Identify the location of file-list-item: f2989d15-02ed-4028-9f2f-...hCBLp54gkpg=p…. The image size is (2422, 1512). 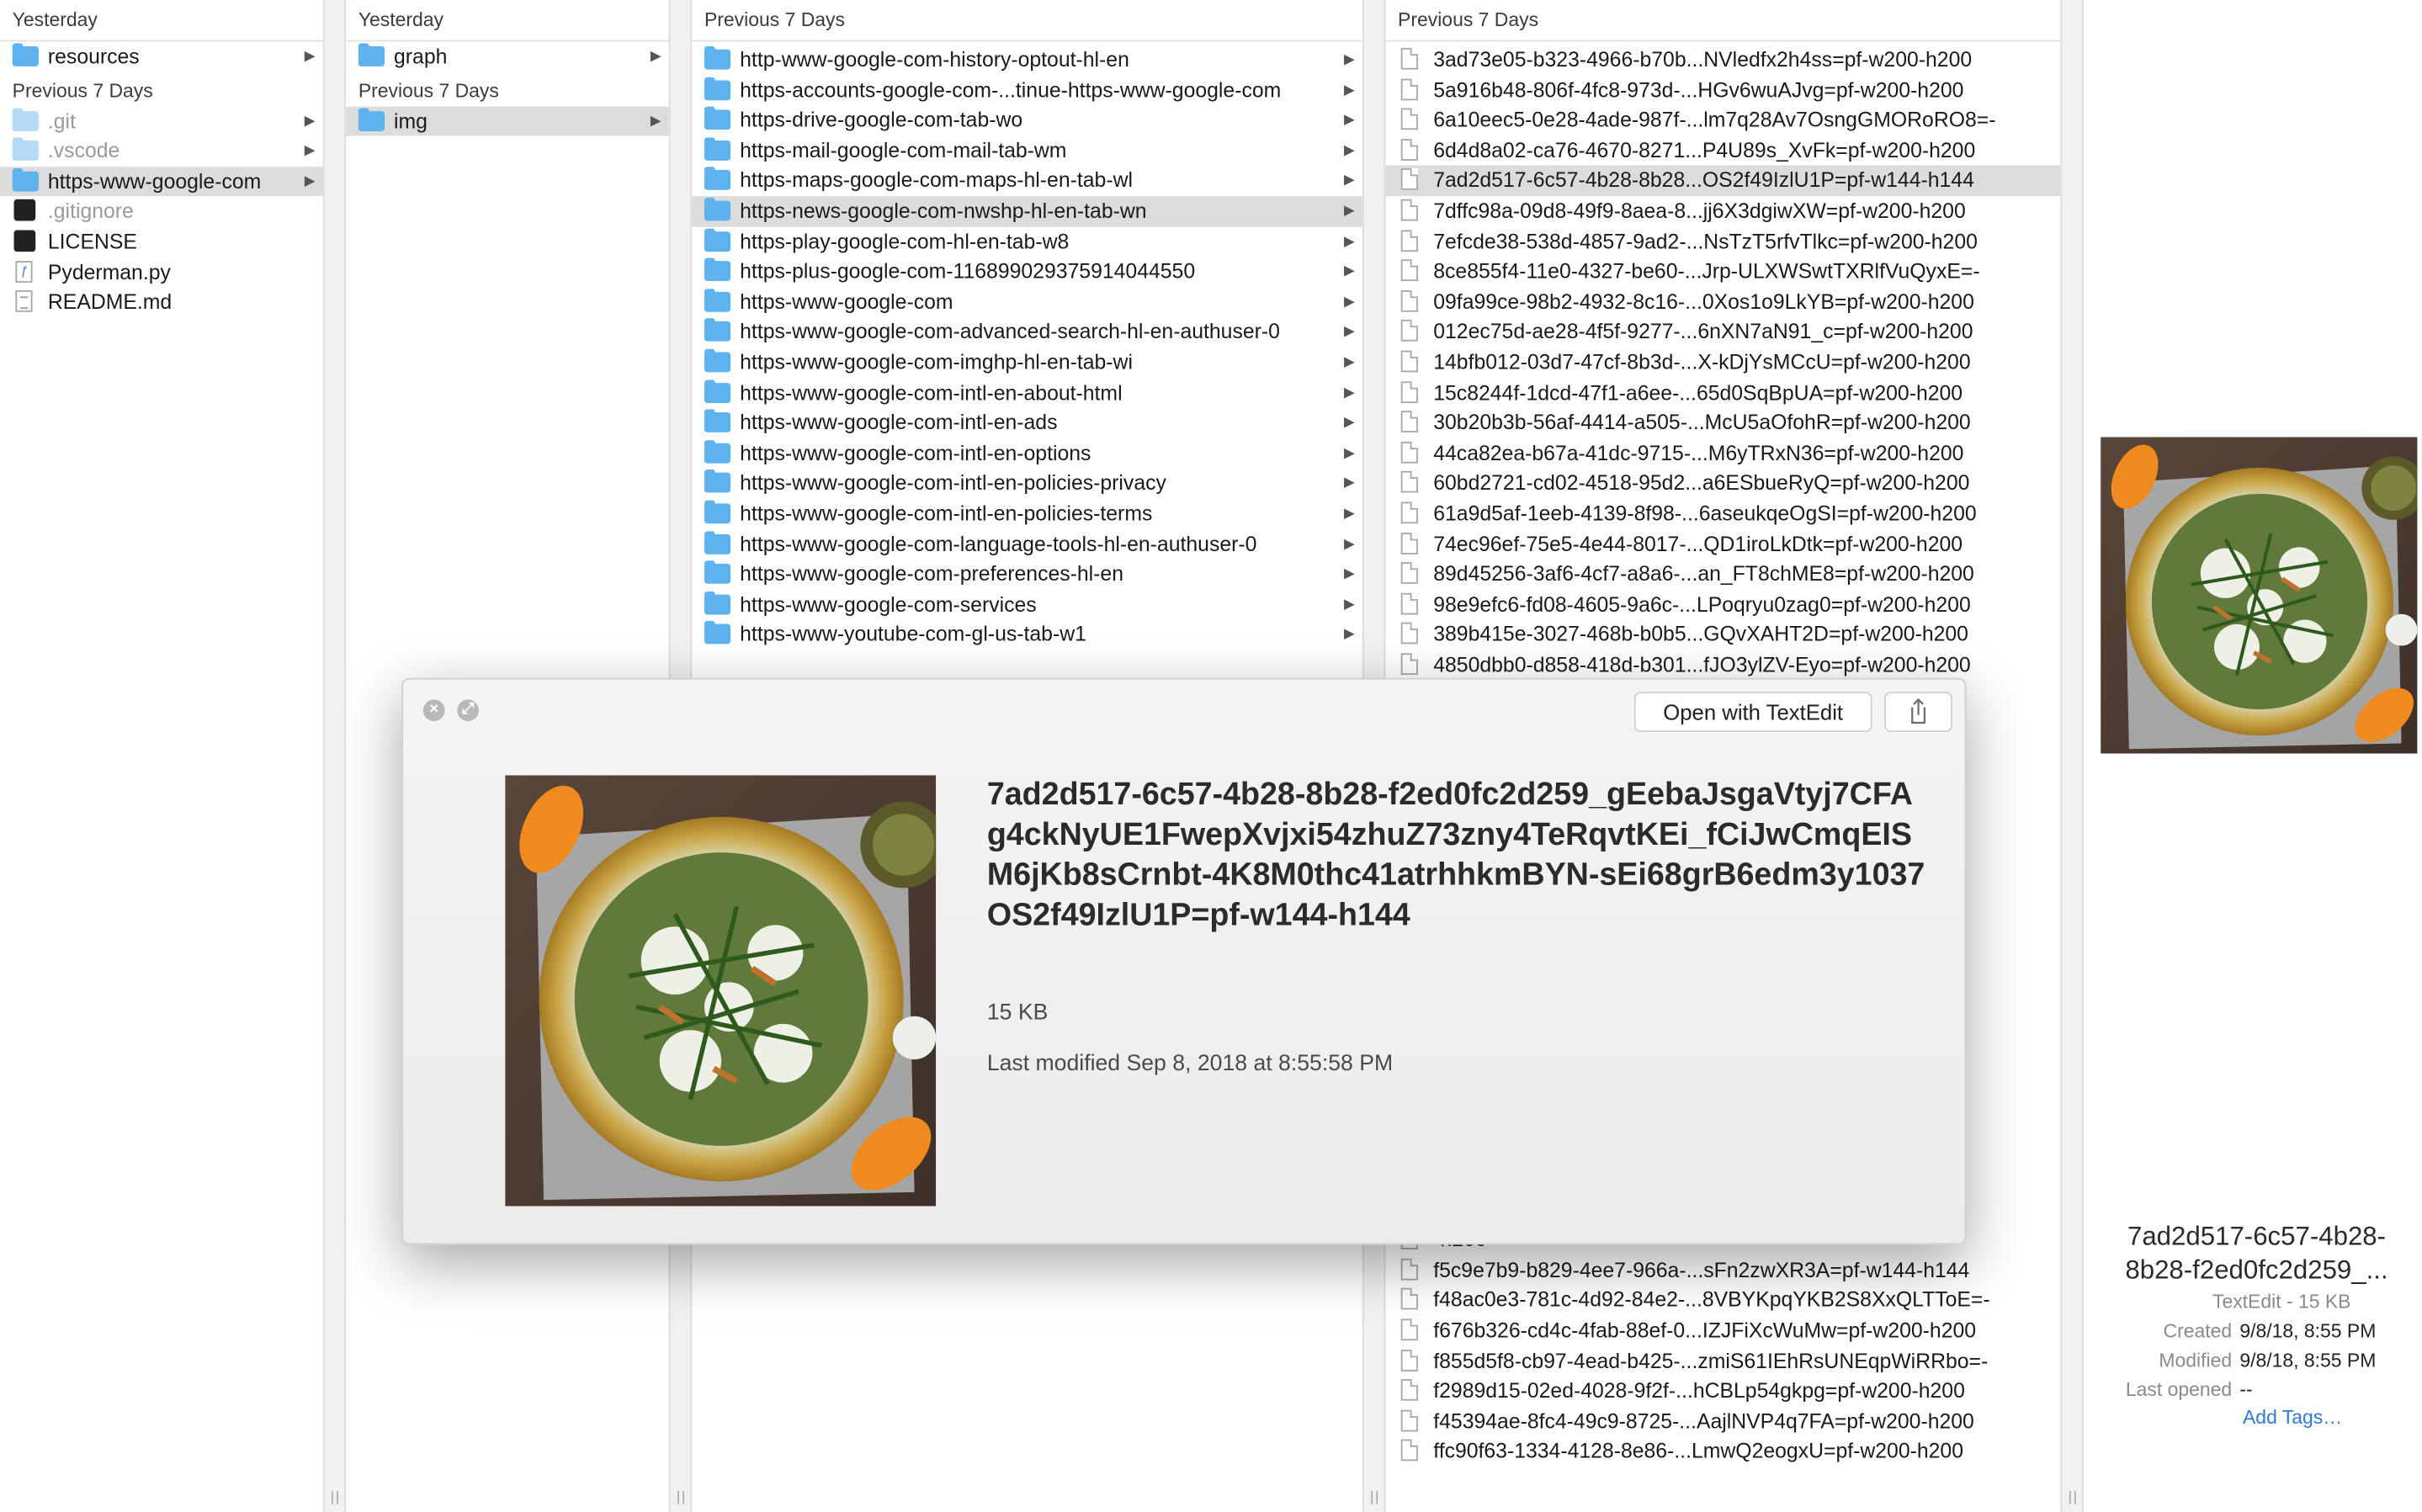
(1722, 1392).